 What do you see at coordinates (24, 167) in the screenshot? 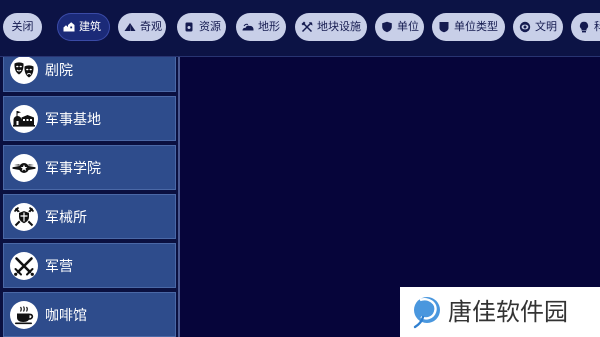
I see `military-academy-icon` at bounding box center [24, 167].